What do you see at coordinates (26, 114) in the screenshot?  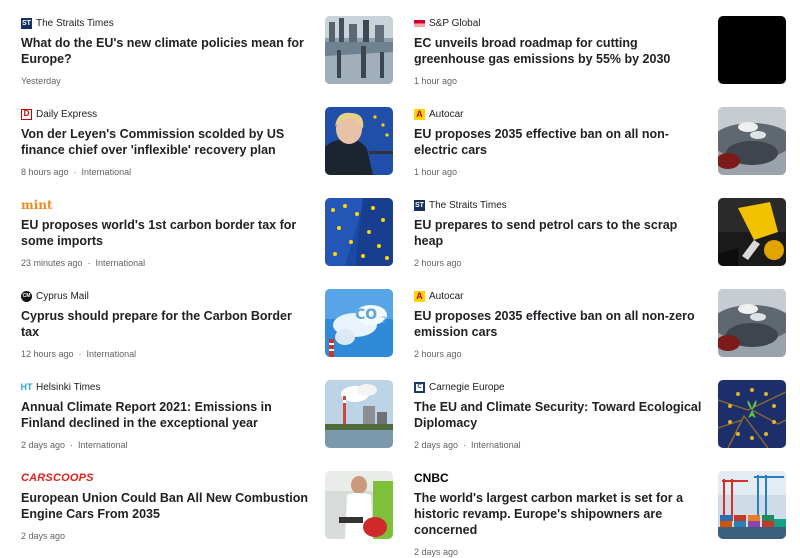 I see `daily-express-logo: D` at bounding box center [26, 114].